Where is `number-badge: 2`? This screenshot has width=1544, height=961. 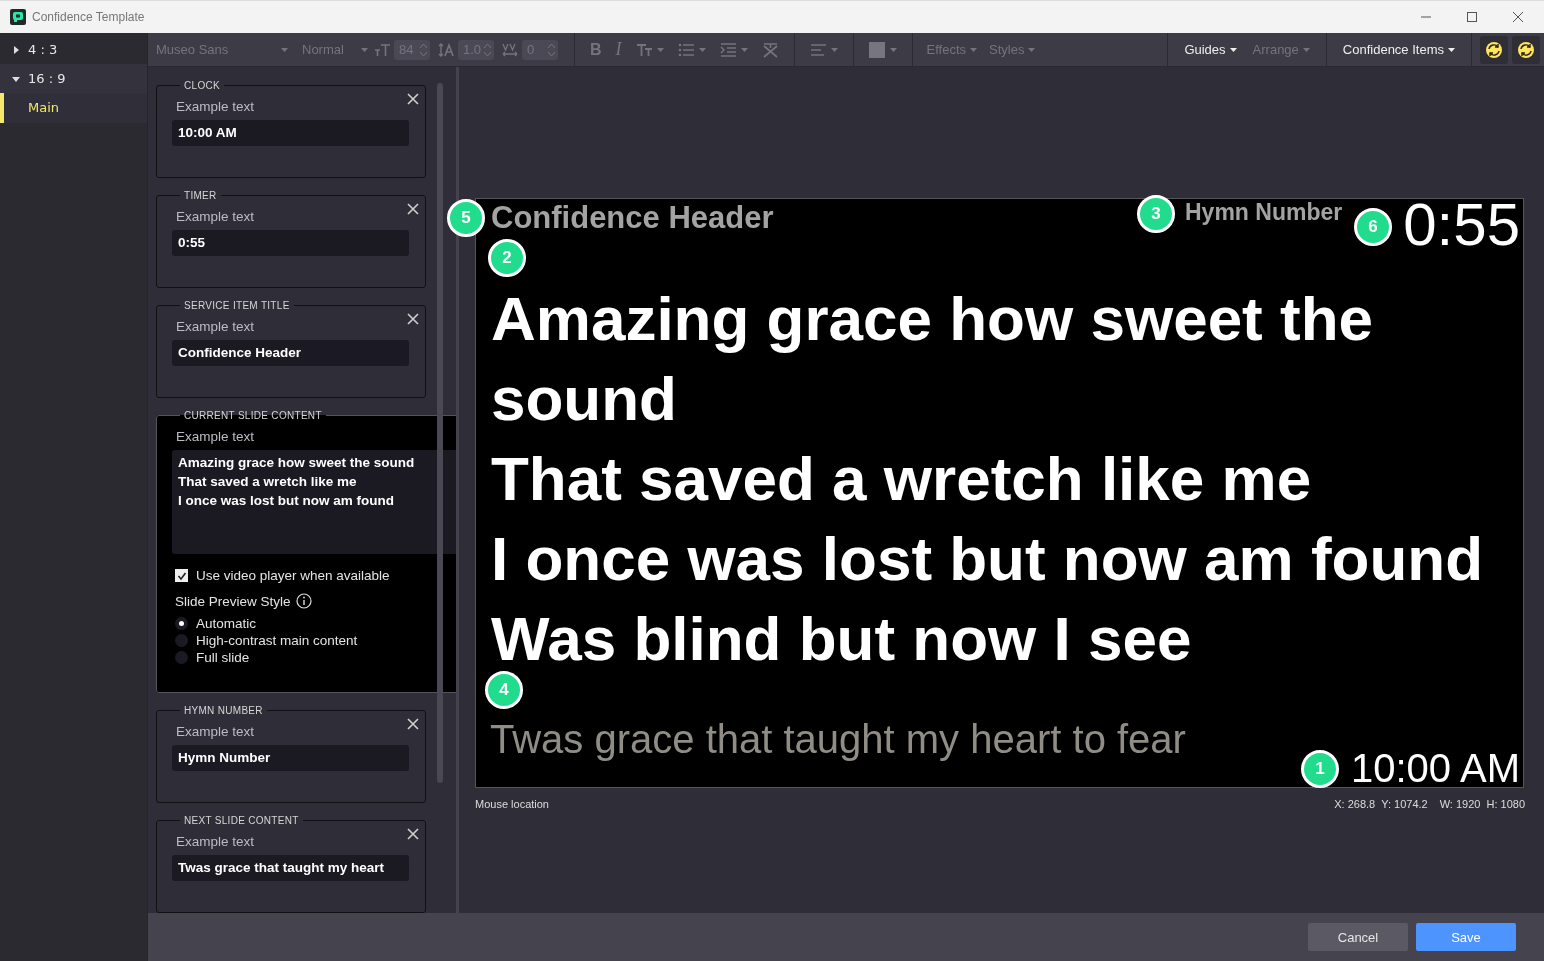 number-badge: 2 is located at coordinates (507, 258).